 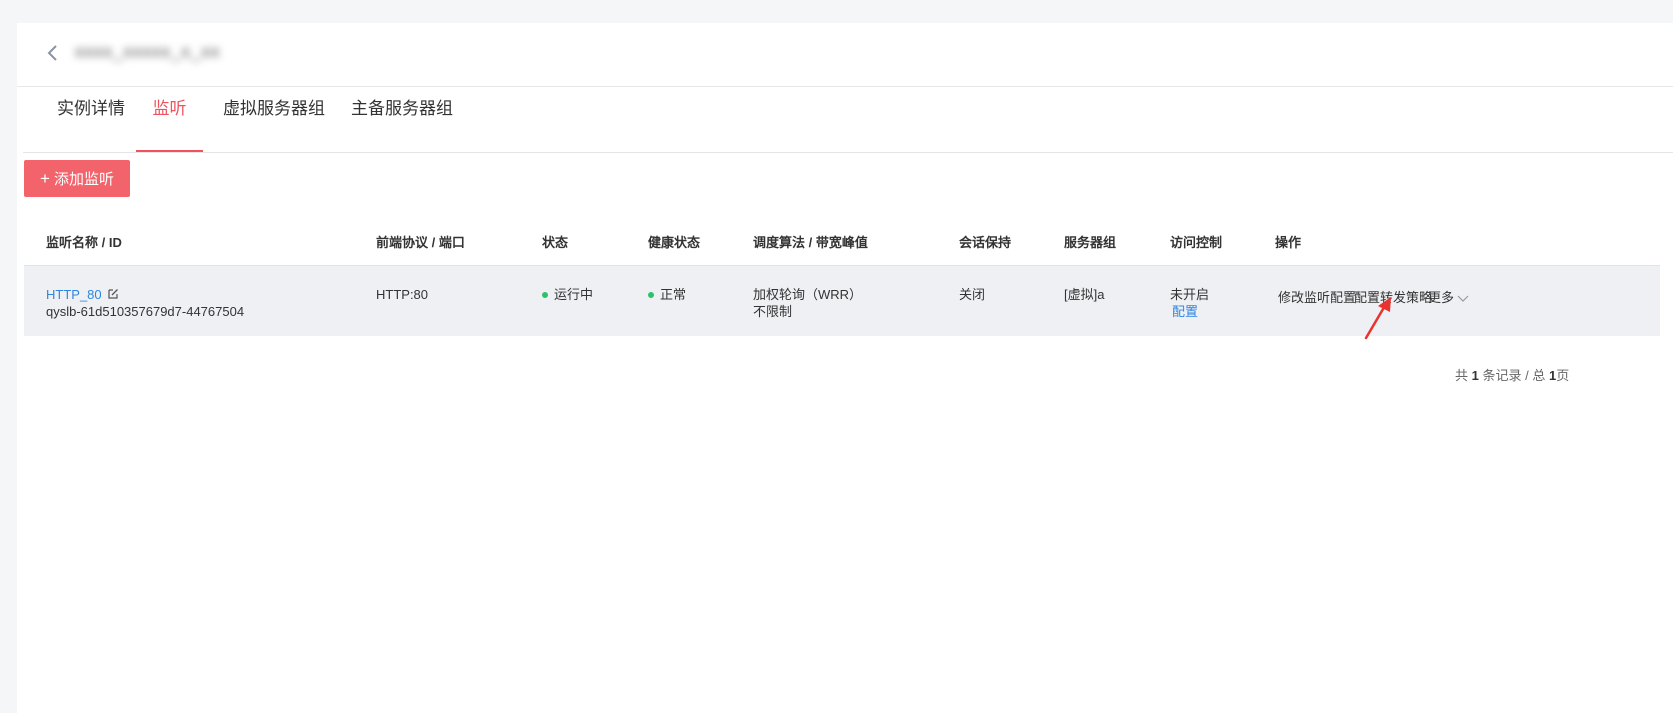 What do you see at coordinates (148, 51) in the screenshot?
I see `page-title: xxxx_xxxxx_x_xx` at bounding box center [148, 51].